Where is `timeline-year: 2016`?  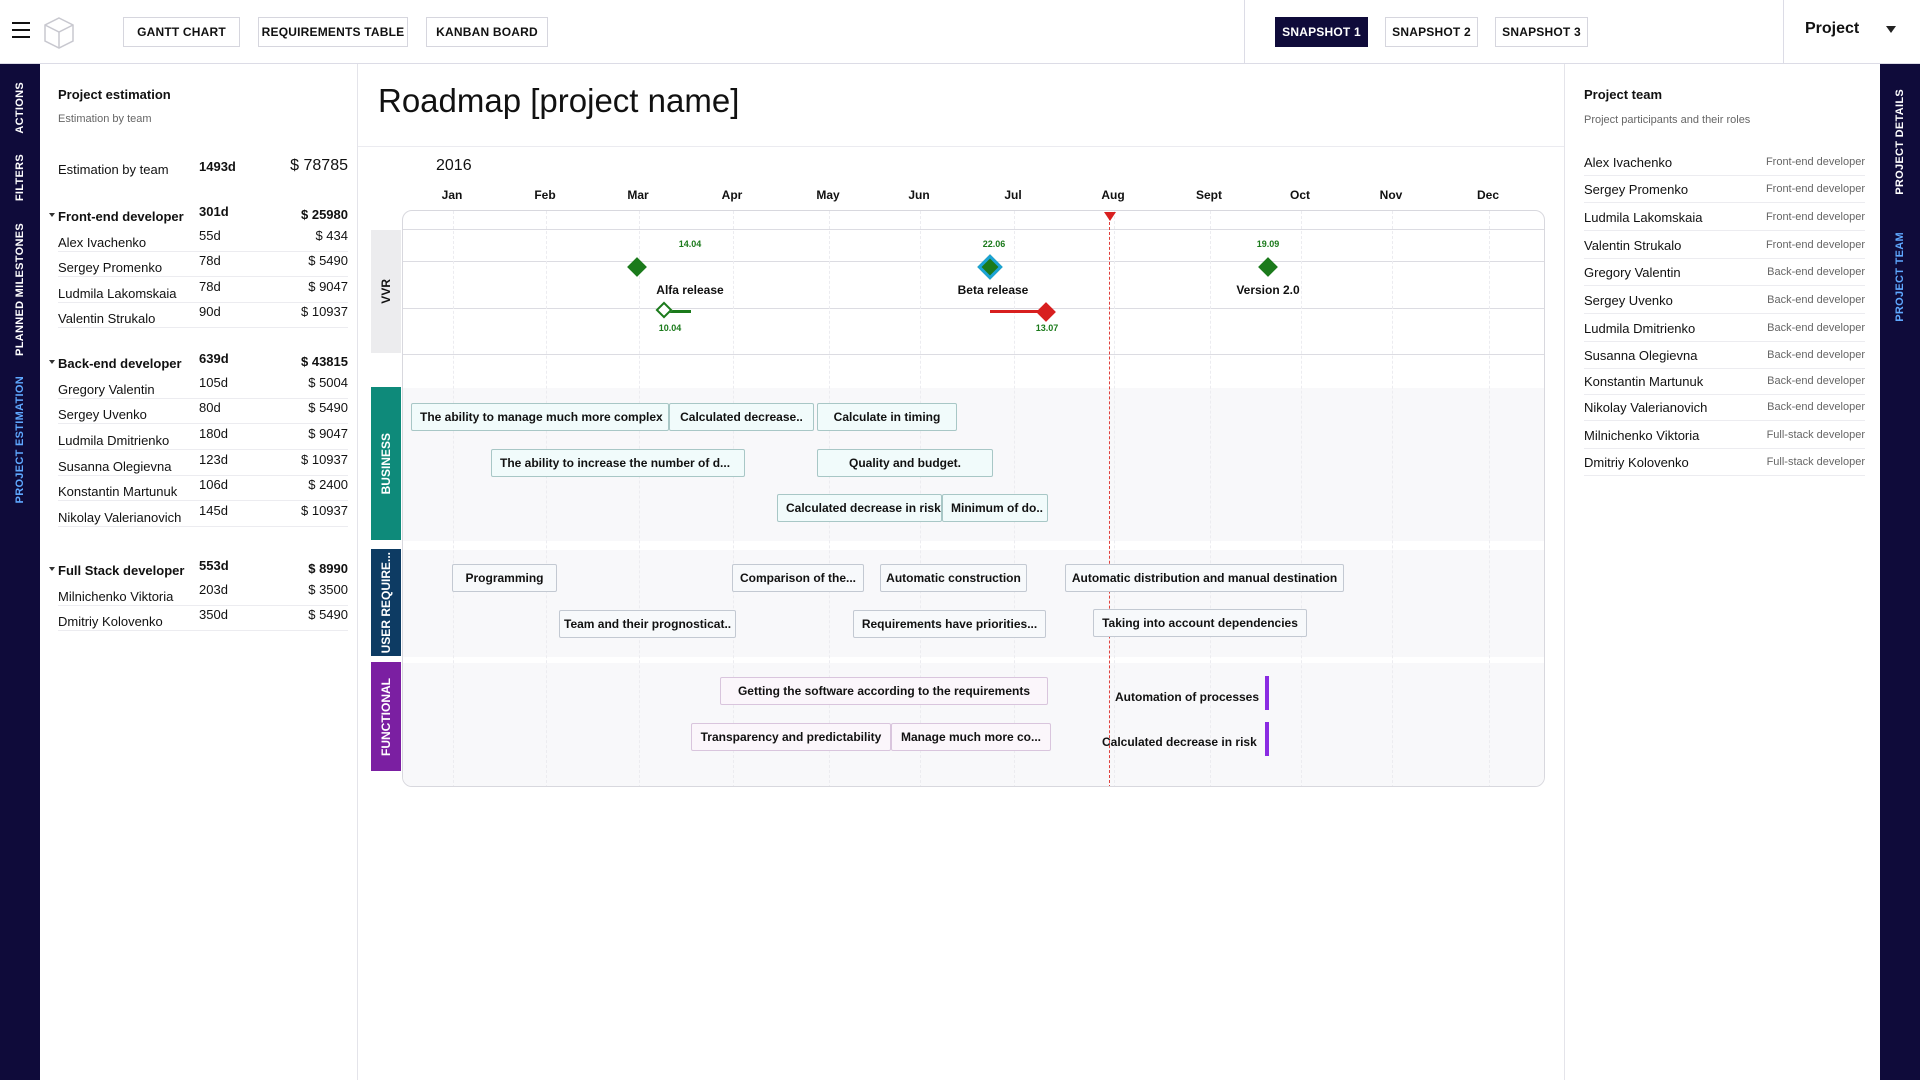 timeline-year: 2016 is located at coordinates (454, 165).